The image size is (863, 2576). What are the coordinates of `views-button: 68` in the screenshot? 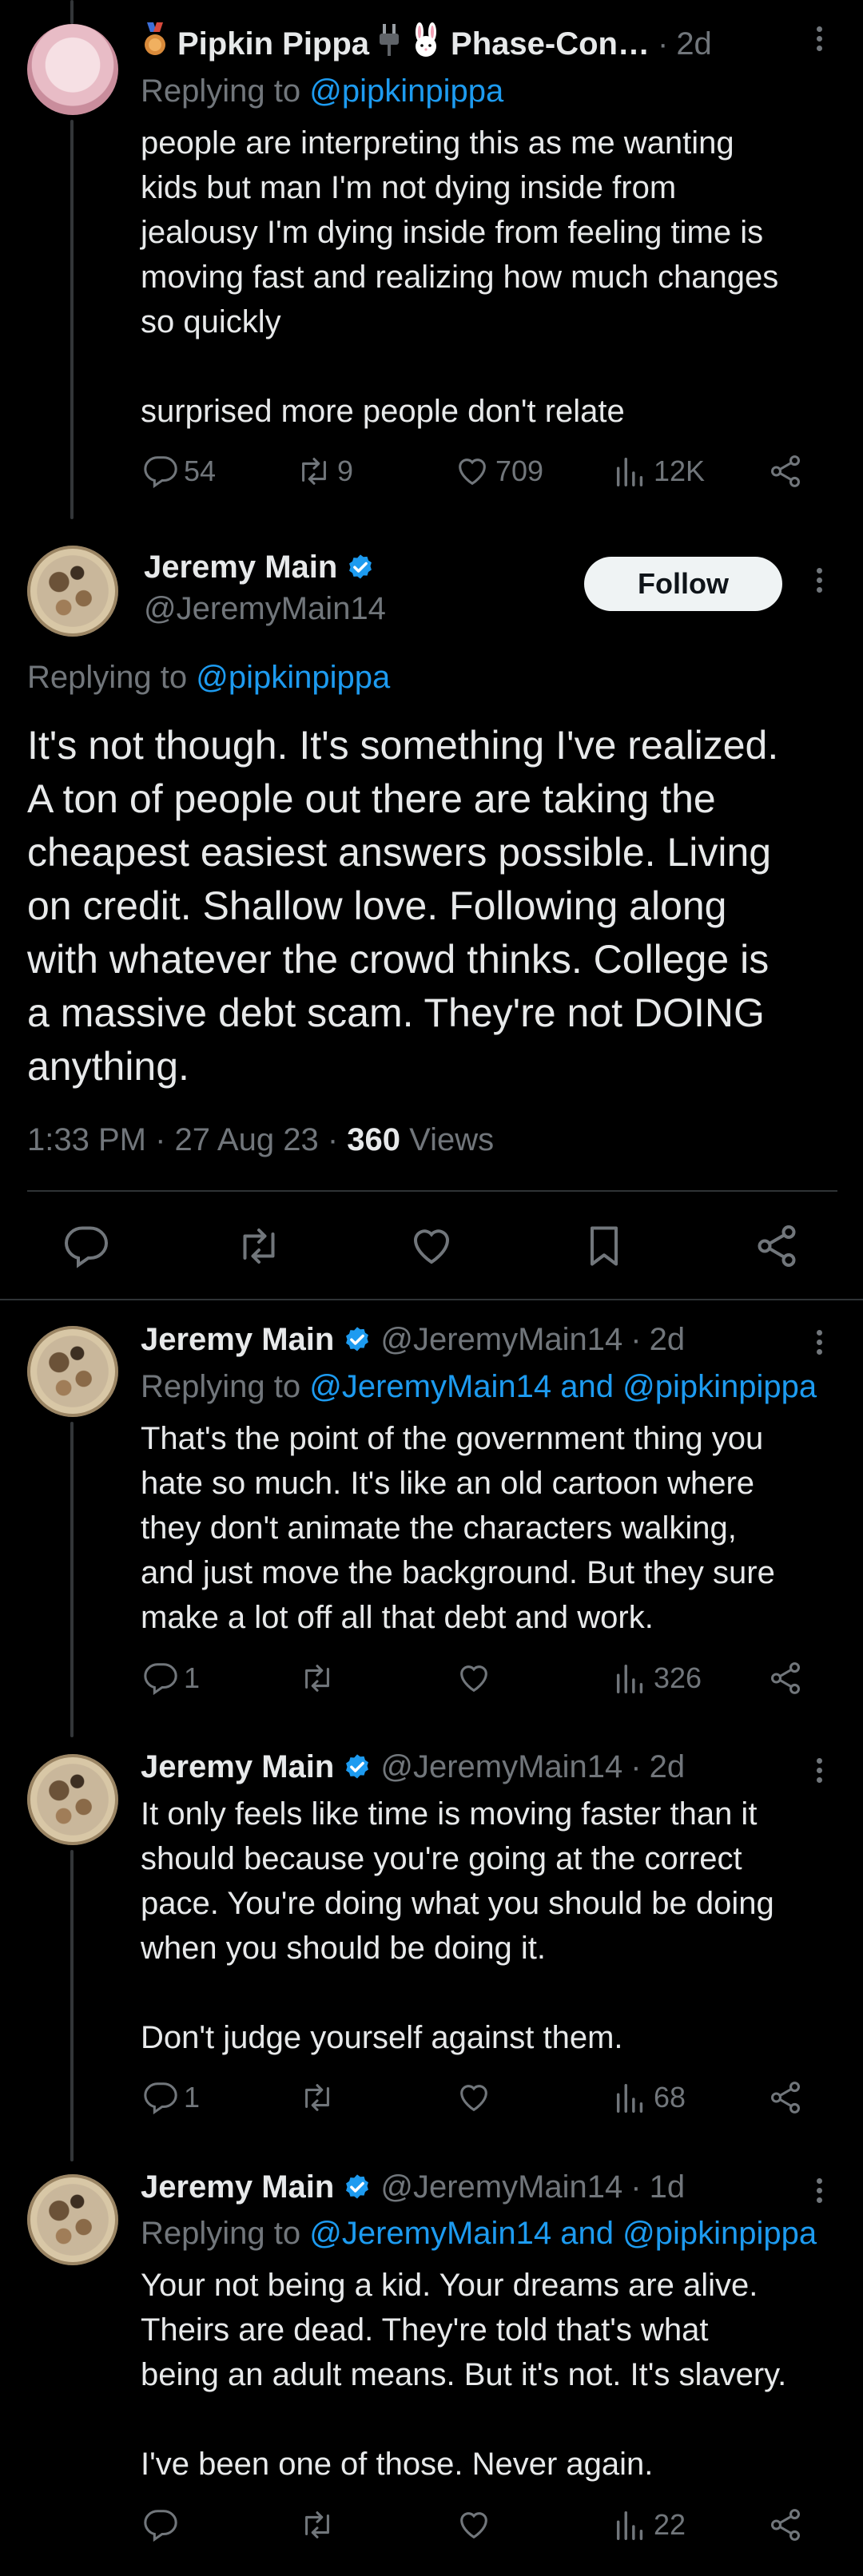 It's located at (649, 2097).